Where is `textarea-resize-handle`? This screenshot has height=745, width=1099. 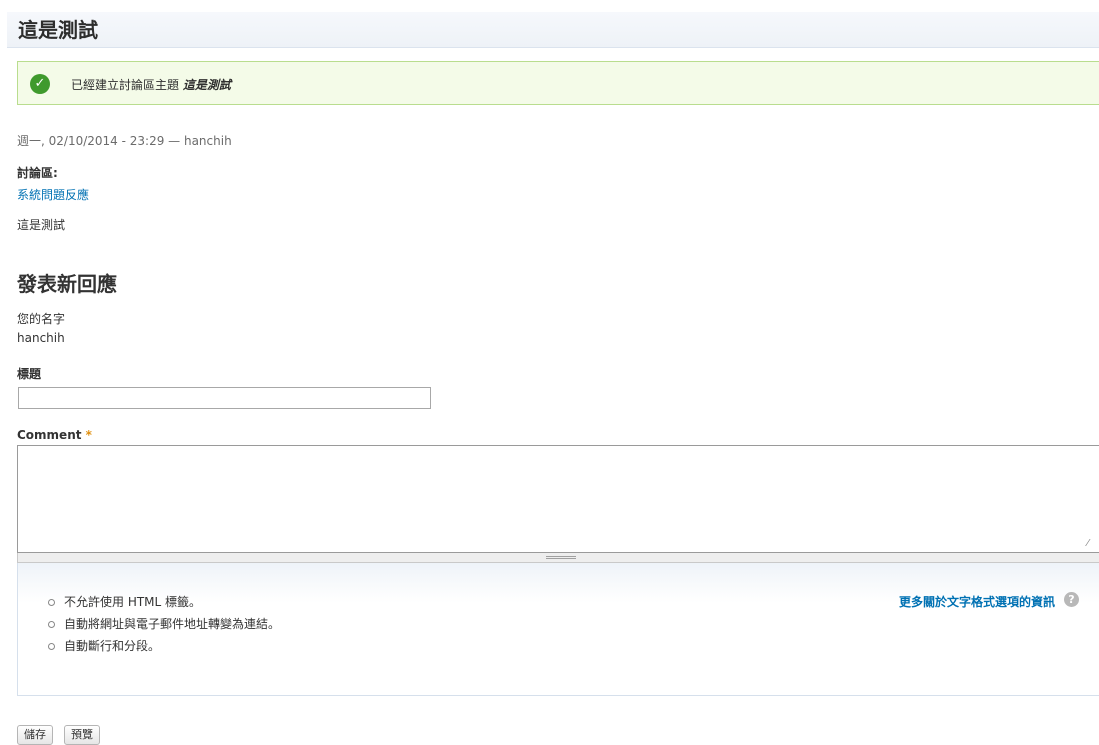
textarea-resize-handle is located at coordinates (558, 558).